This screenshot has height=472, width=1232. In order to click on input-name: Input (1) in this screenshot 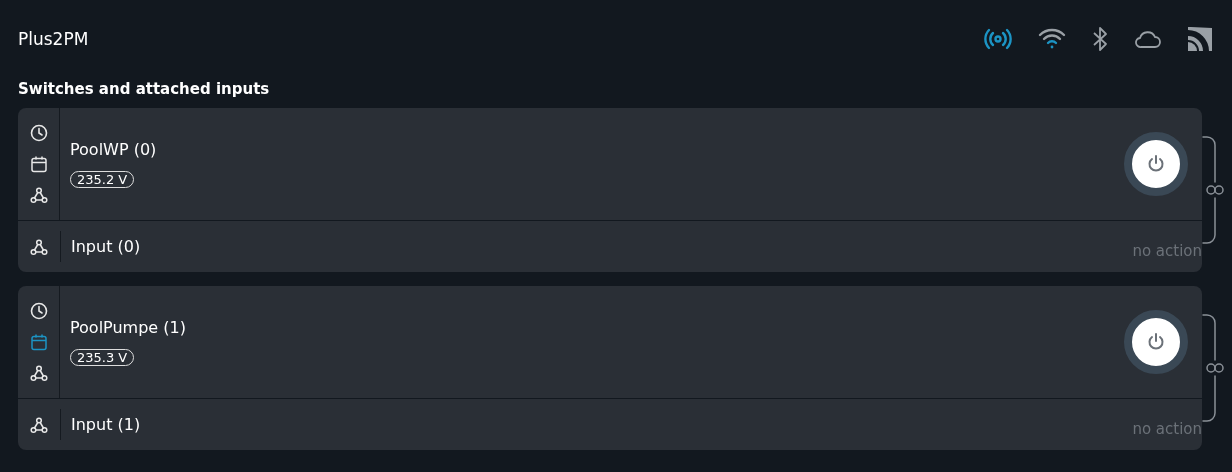, I will do `click(106, 425)`.